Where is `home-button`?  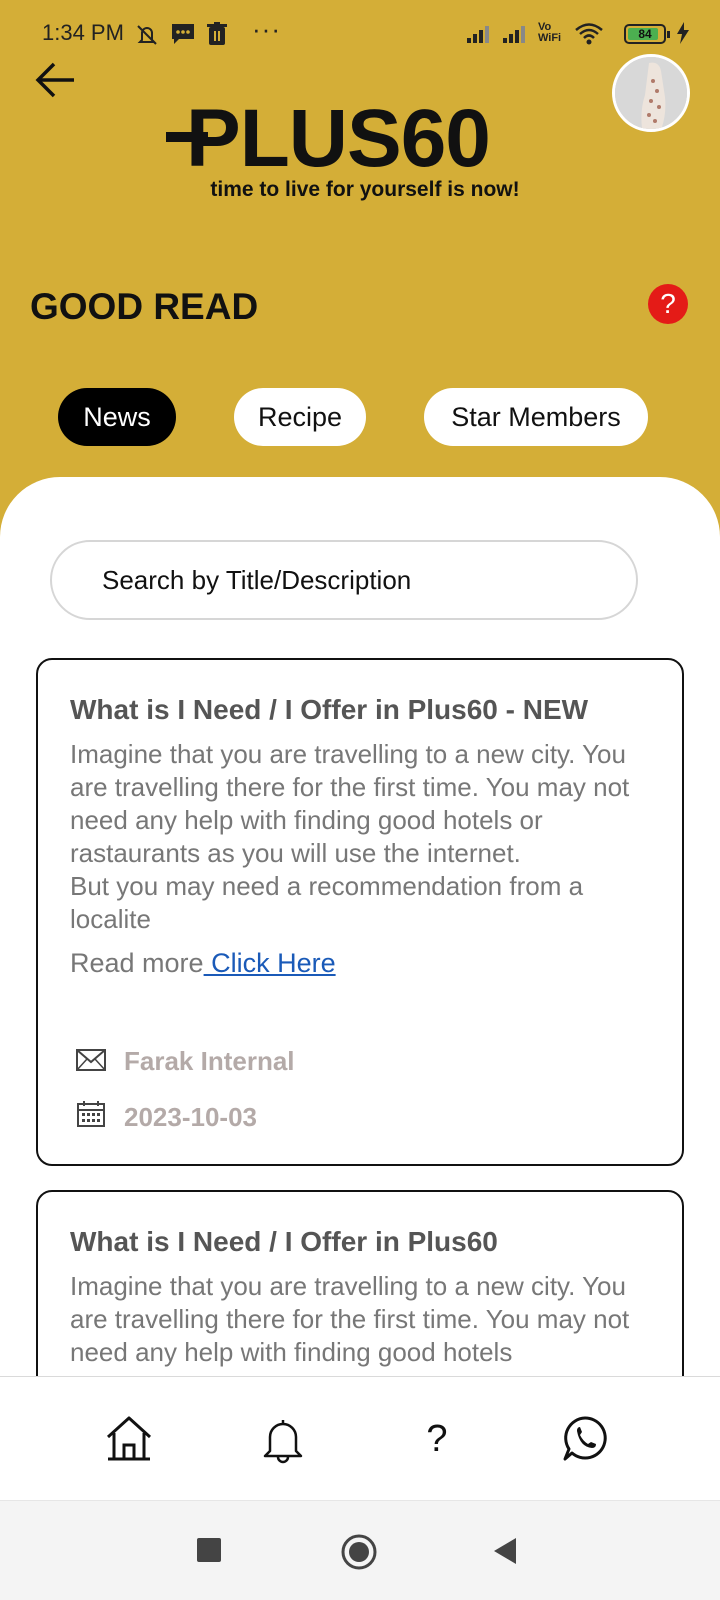
home-button is located at coordinates (359, 1552).